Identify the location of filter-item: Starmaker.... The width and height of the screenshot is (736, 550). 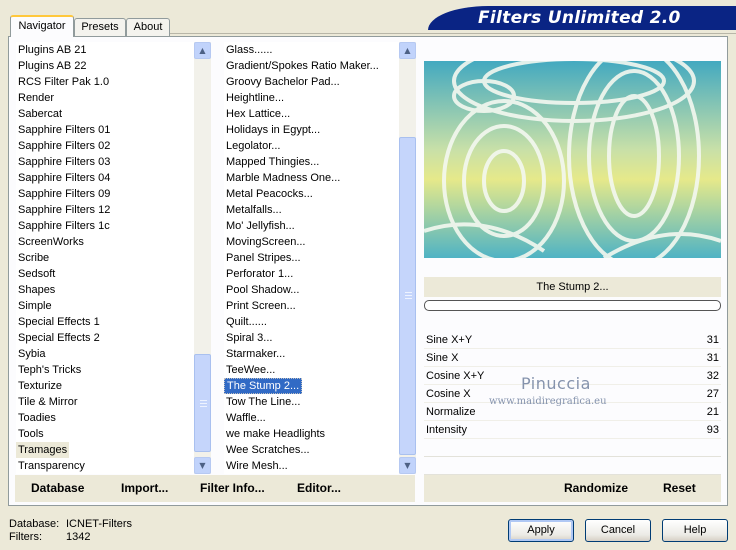
(255, 354).